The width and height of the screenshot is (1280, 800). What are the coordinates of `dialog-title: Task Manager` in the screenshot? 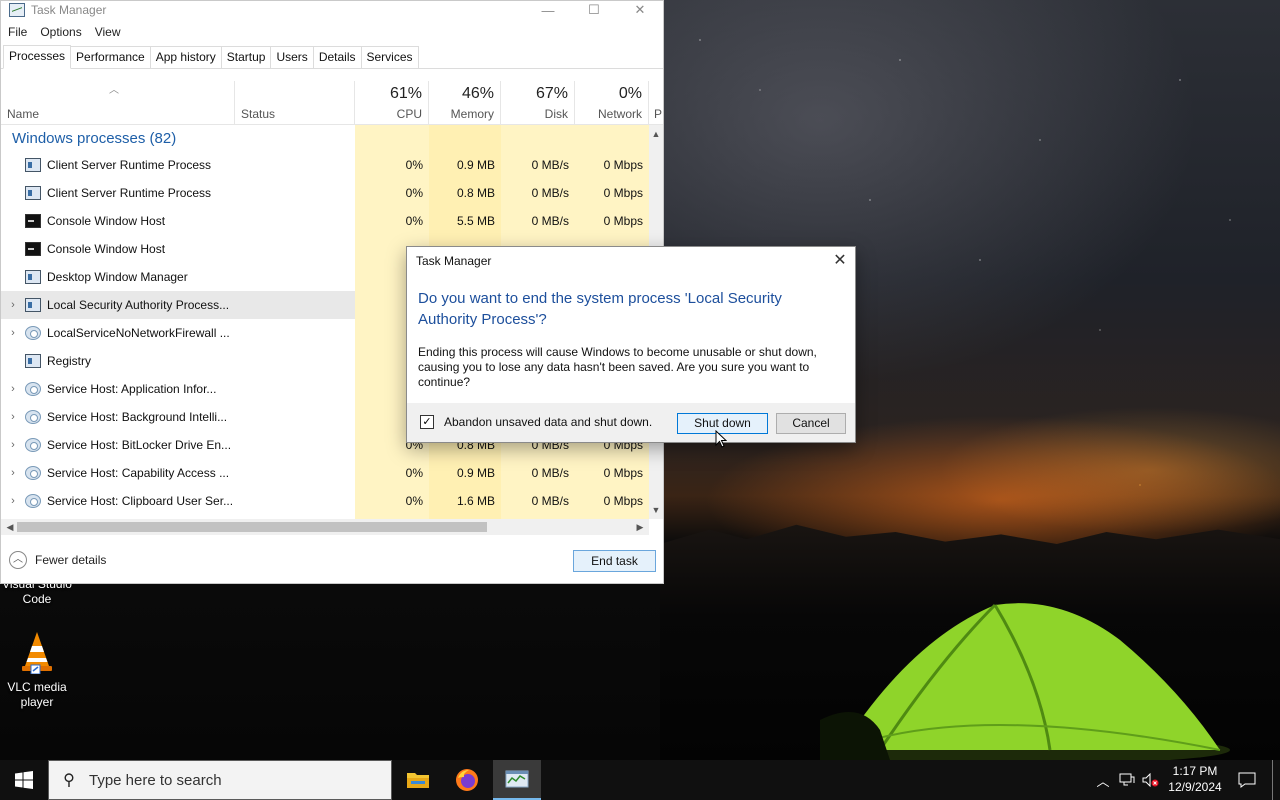 It's located at (454, 261).